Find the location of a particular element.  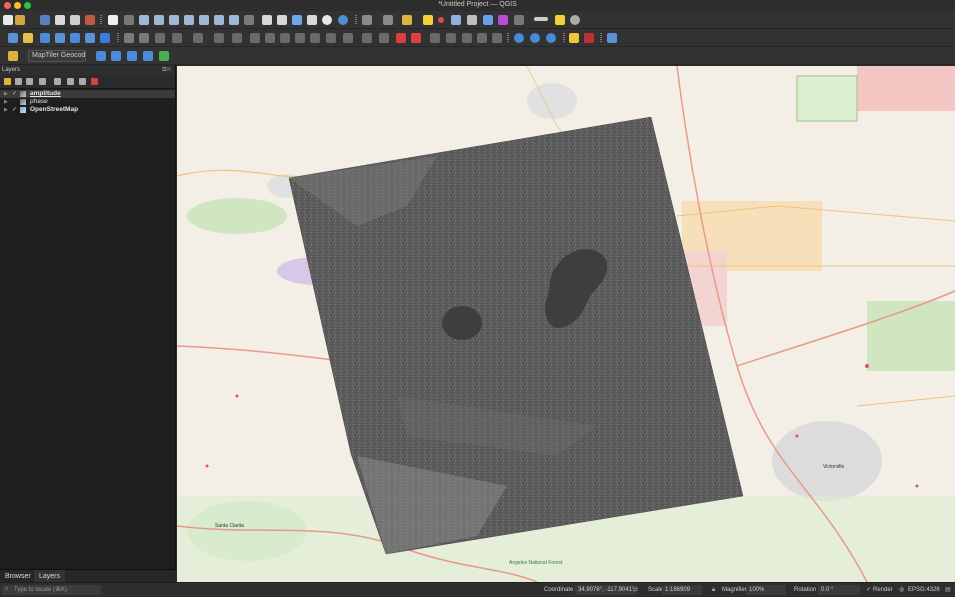

zoom-next-icon is located at coordinates (249, 20).